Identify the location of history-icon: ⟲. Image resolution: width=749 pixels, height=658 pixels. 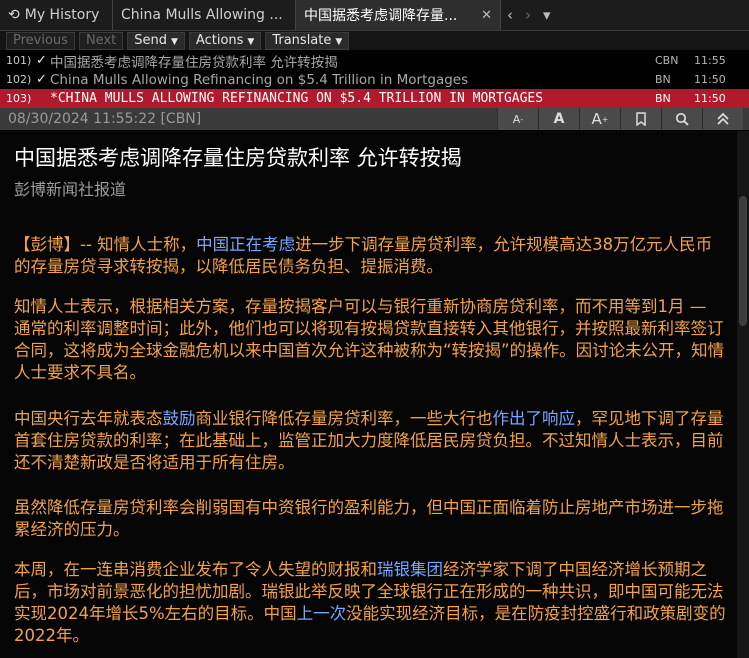
(14, 15).